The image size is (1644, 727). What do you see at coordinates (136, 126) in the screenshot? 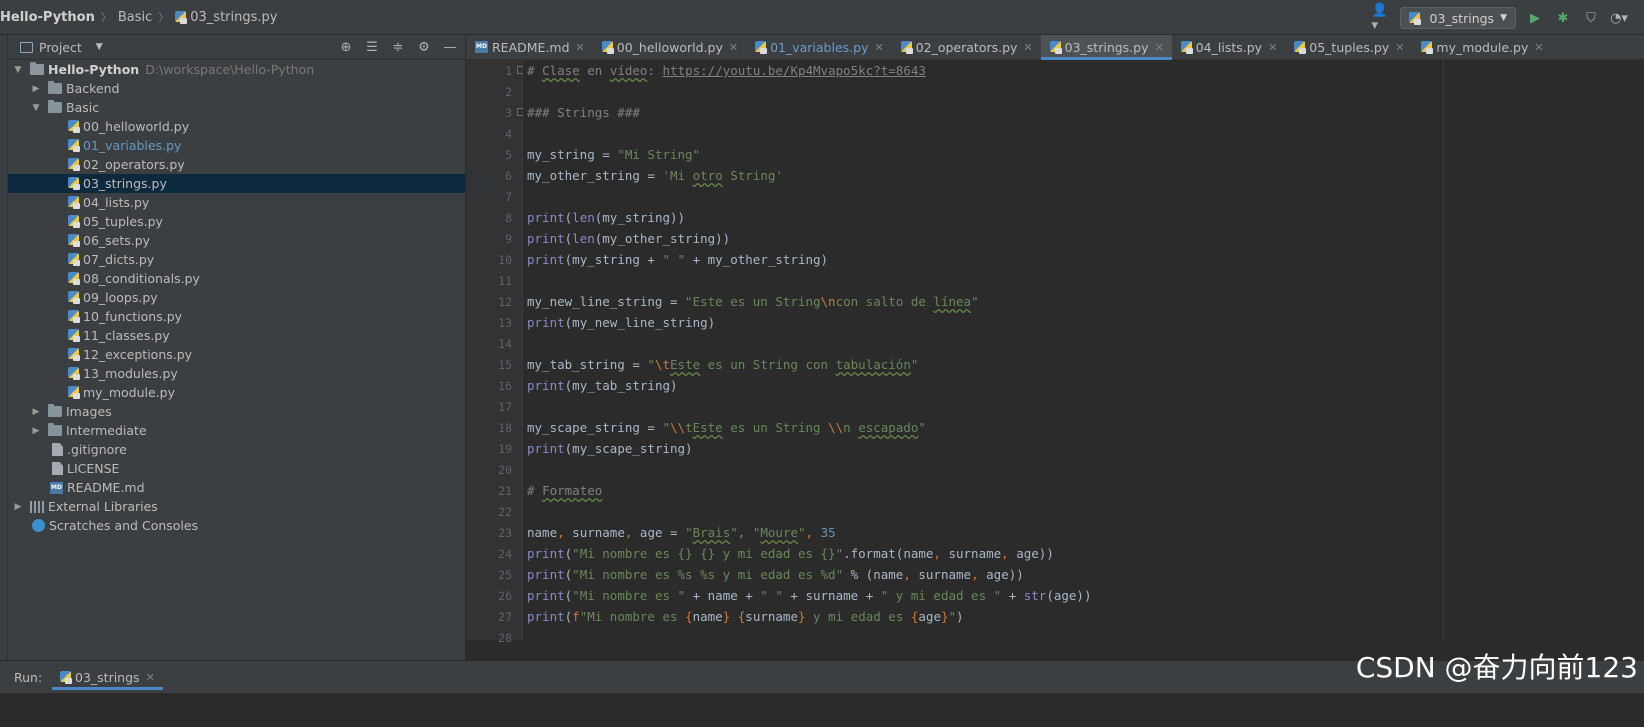
I see `file-name: 00_helloworld.py` at bounding box center [136, 126].